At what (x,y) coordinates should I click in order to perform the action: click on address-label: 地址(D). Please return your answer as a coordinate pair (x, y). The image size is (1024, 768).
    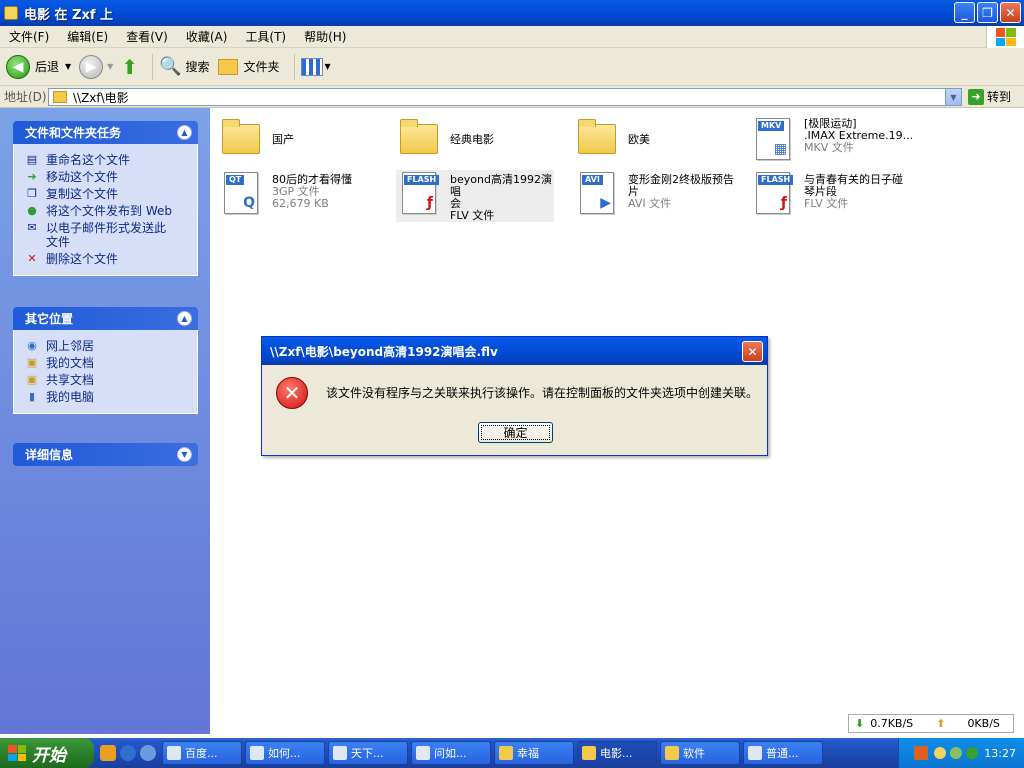
    Looking at the image, I should click on (25, 97).